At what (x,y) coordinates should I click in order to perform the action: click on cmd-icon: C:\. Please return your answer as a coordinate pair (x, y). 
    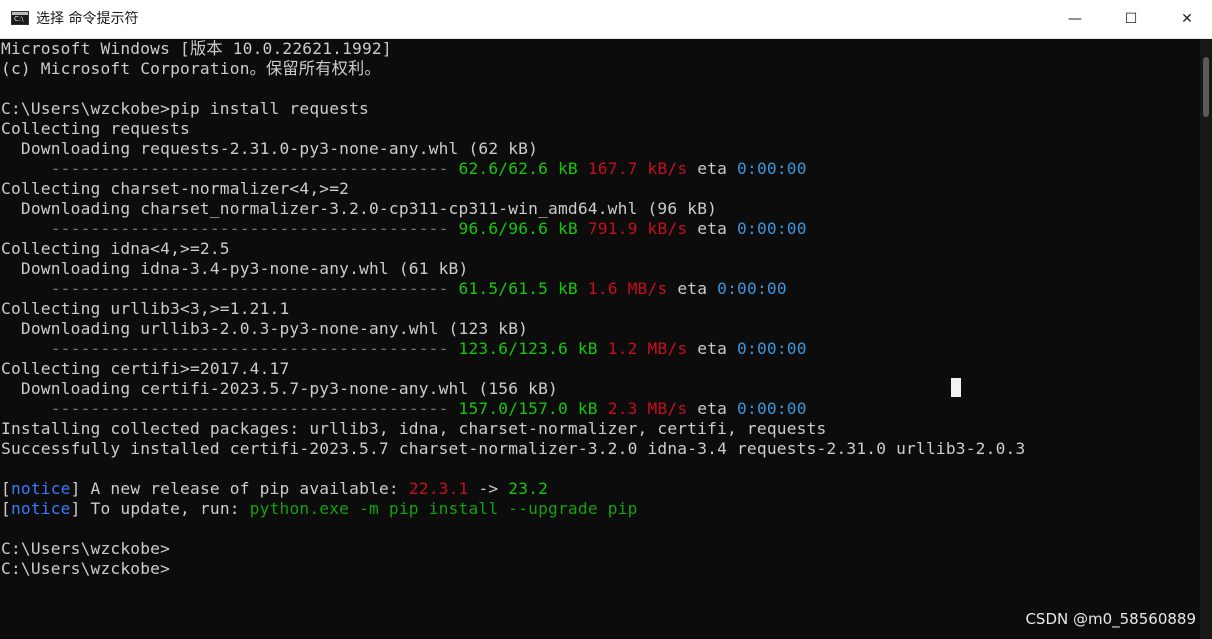
    Looking at the image, I should click on (20, 18).